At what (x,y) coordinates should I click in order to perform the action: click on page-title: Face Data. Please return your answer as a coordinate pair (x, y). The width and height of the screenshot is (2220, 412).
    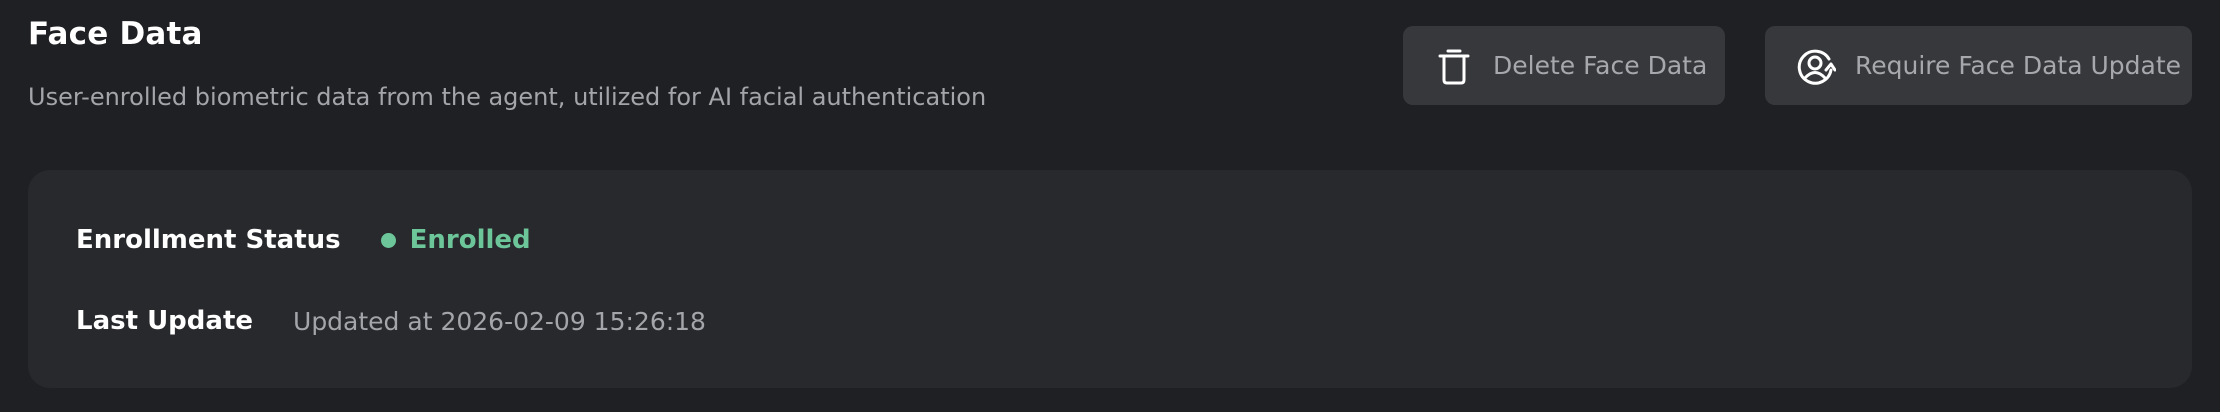
    Looking at the image, I should click on (115, 34).